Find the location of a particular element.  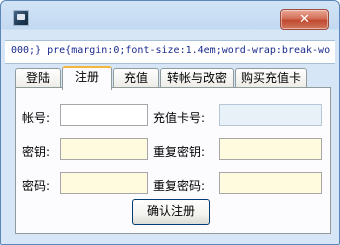

password-label: 密码: is located at coordinates (36, 186).